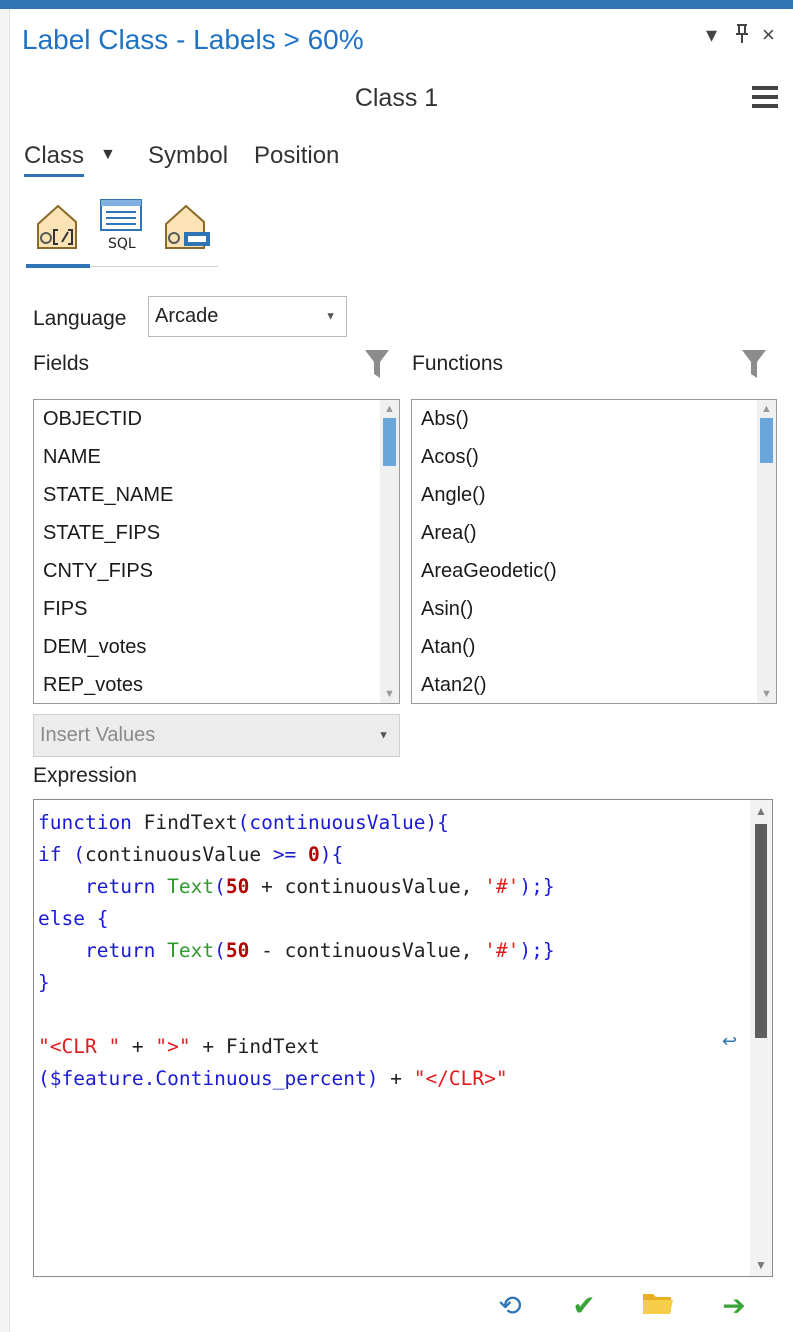  I want to click on list-item: FIPS, so click(206, 609).